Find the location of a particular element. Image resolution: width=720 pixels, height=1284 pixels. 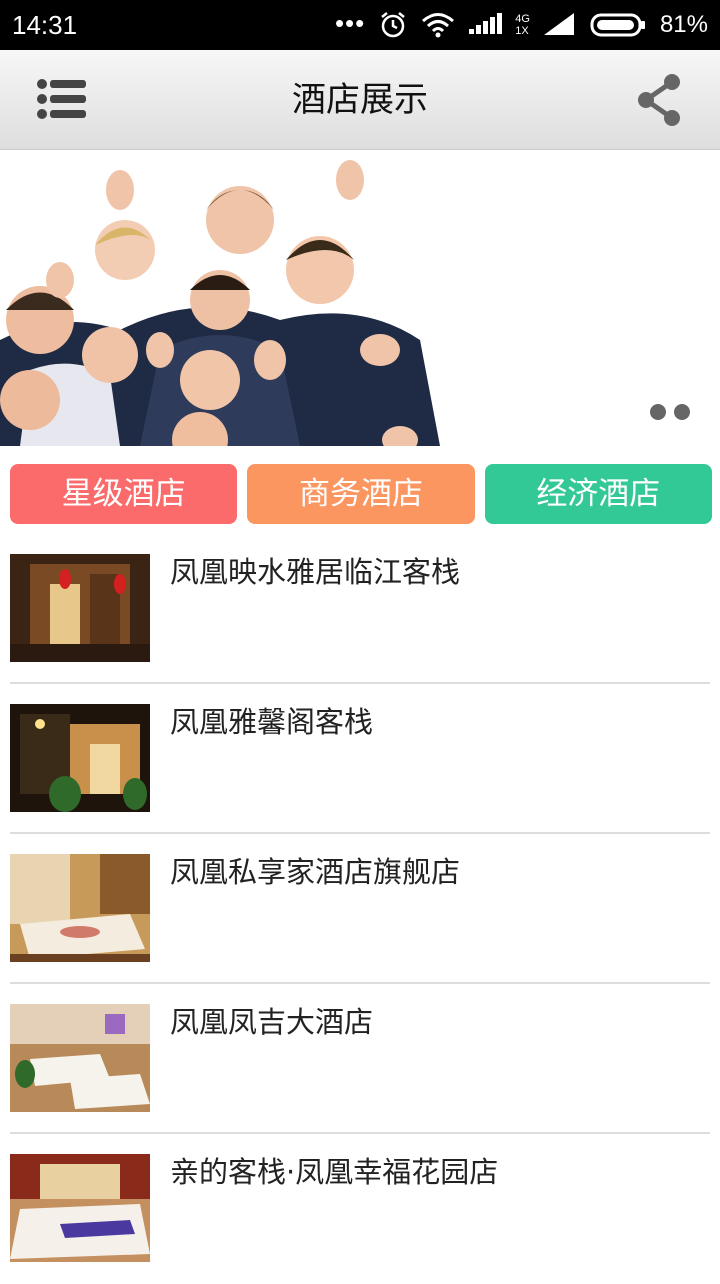

business-hotel-button: 商务酒店 is located at coordinates (361, 494).